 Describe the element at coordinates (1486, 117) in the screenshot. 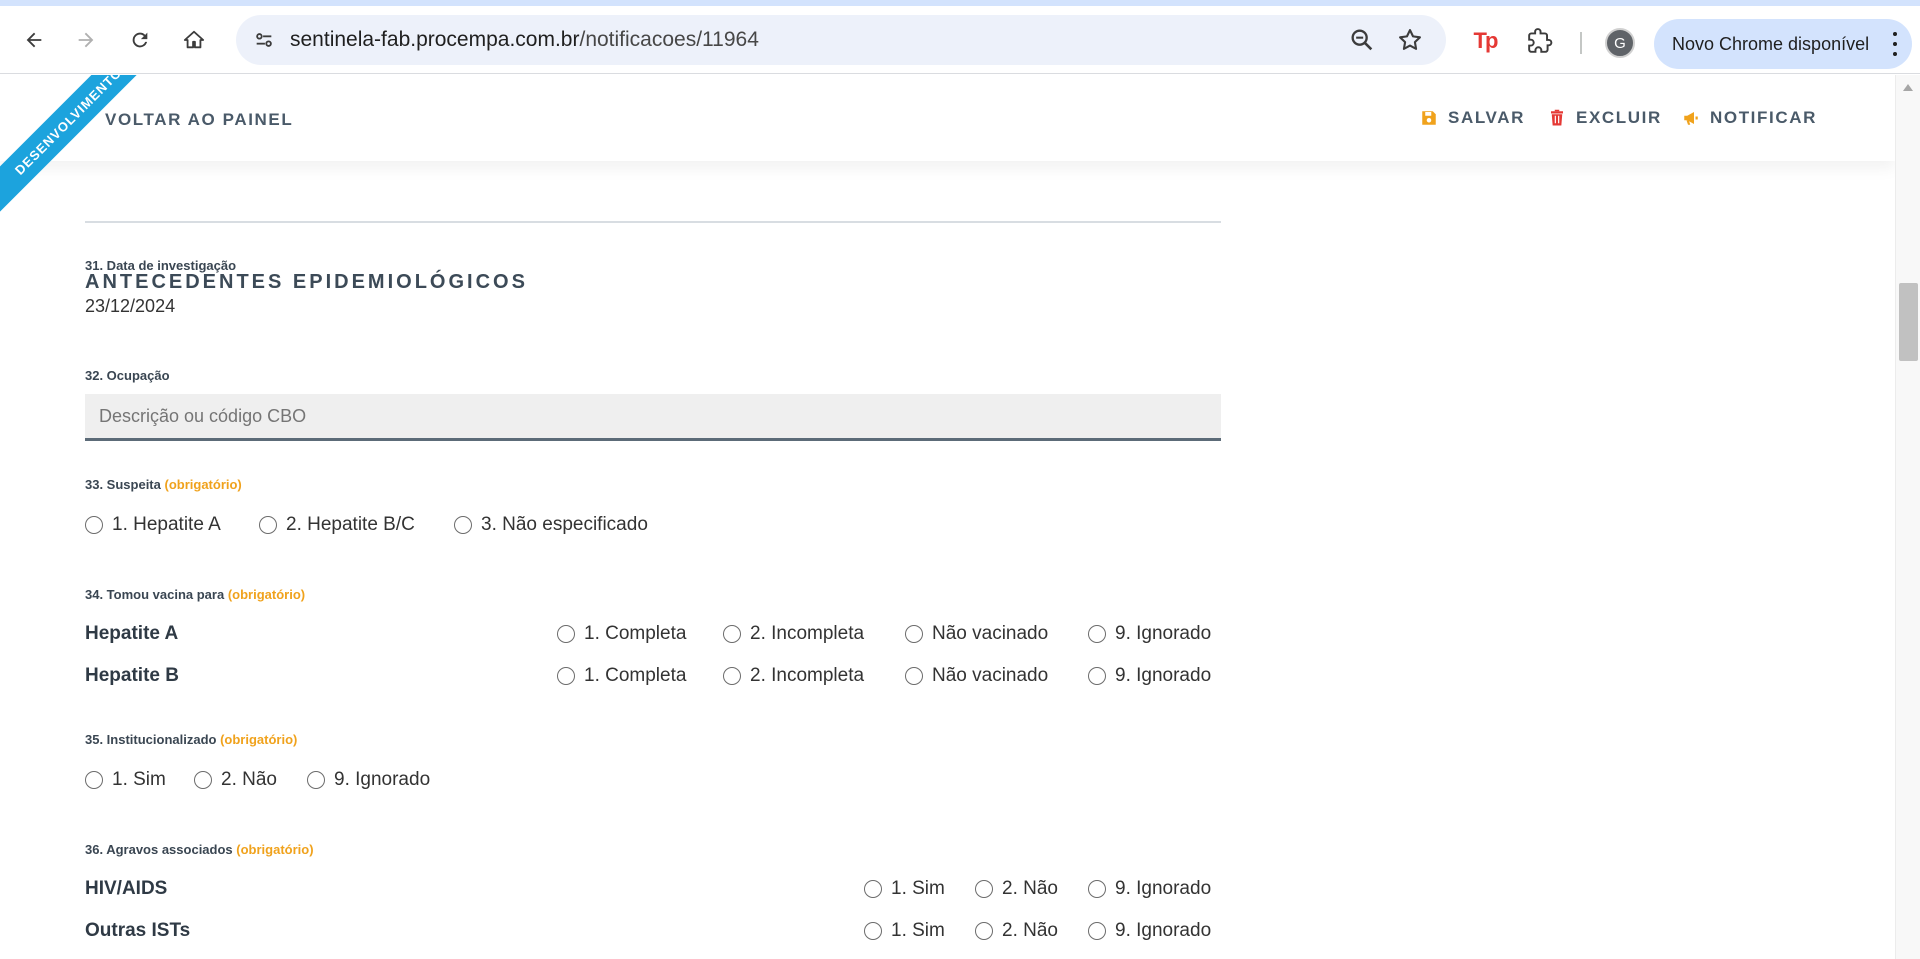

I see `save-label: SALVAR` at that location.